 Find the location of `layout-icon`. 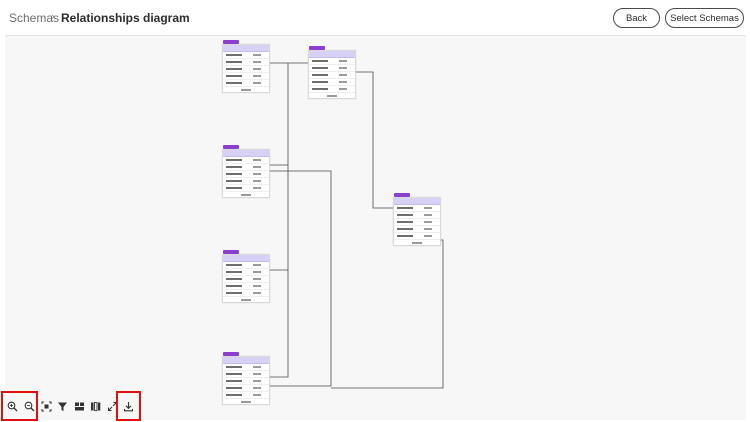

layout-icon is located at coordinates (79, 406).